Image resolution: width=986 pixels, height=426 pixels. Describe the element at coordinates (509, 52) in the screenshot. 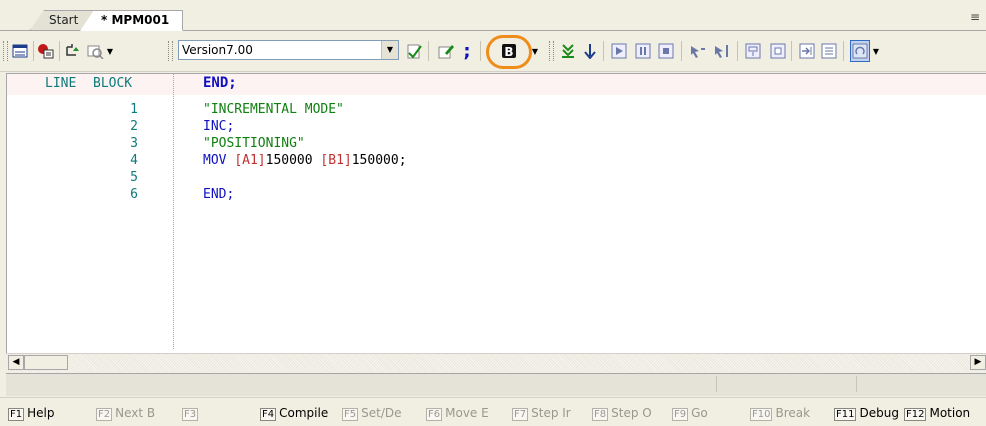

I see `highlight-ring` at that location.